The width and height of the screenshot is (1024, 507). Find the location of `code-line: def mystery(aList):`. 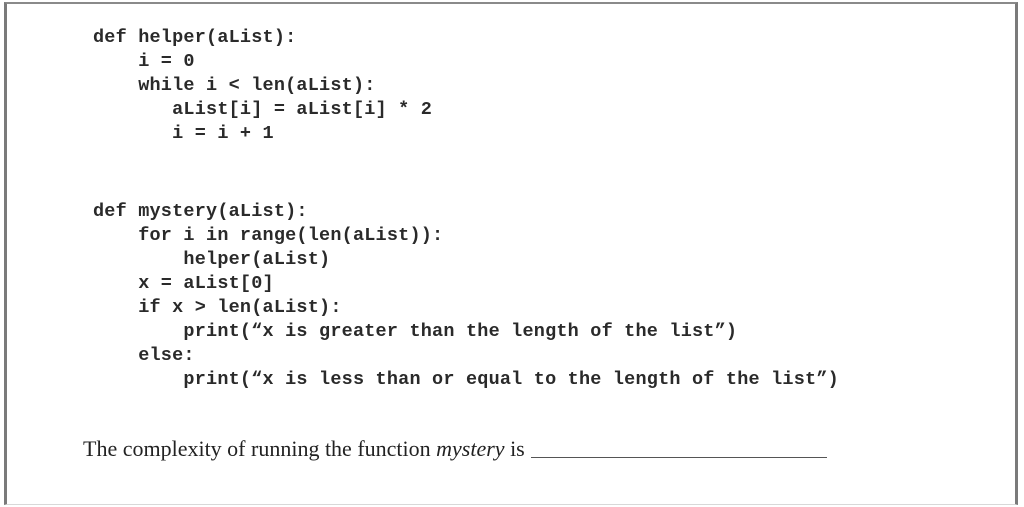

code-line: def mystery(aList): is located at coordinates (200, 211).